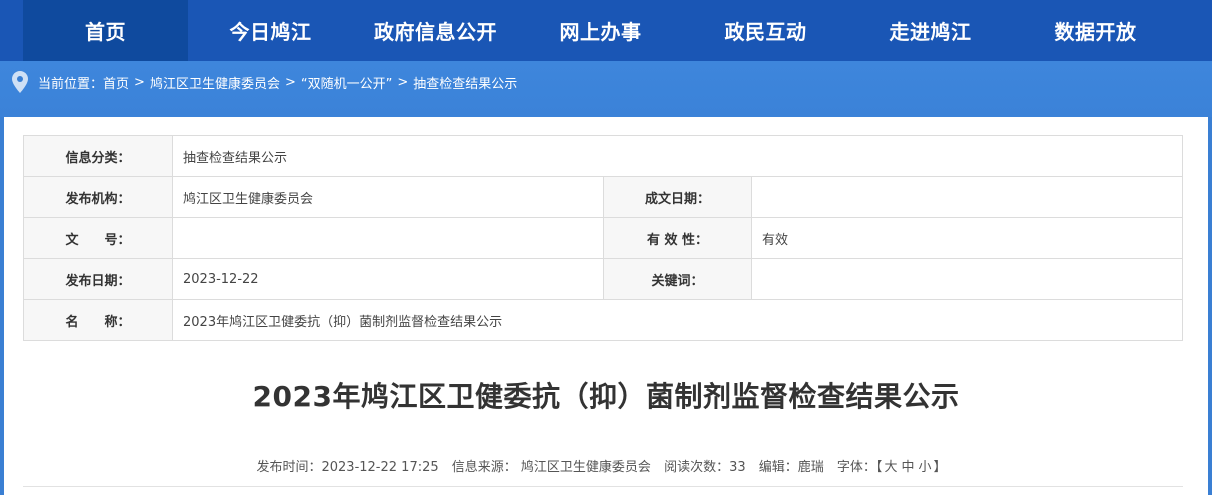 The image size is (1212, 495). What do you see at coordinates (677, 279) in the screenshot?
I see `keywords-label: 关键词：` at bounding box center [677, 279].